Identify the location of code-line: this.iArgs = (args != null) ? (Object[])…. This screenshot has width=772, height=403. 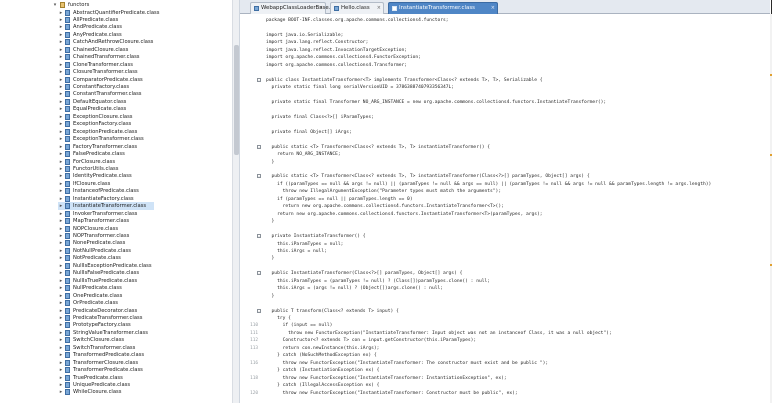
(499, 288).